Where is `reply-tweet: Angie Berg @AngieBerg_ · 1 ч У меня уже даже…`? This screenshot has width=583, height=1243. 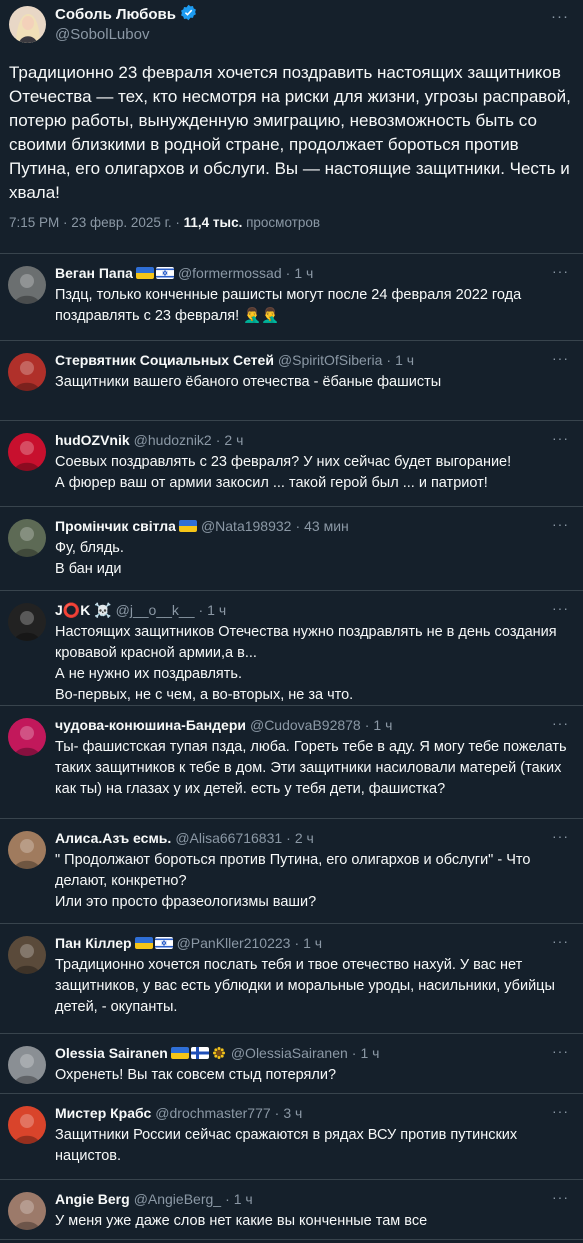 reply-tweet: Angie Berg @AngieBerg_ · 1 ч У меня уже даже… is located at coordinates (291, 1210).